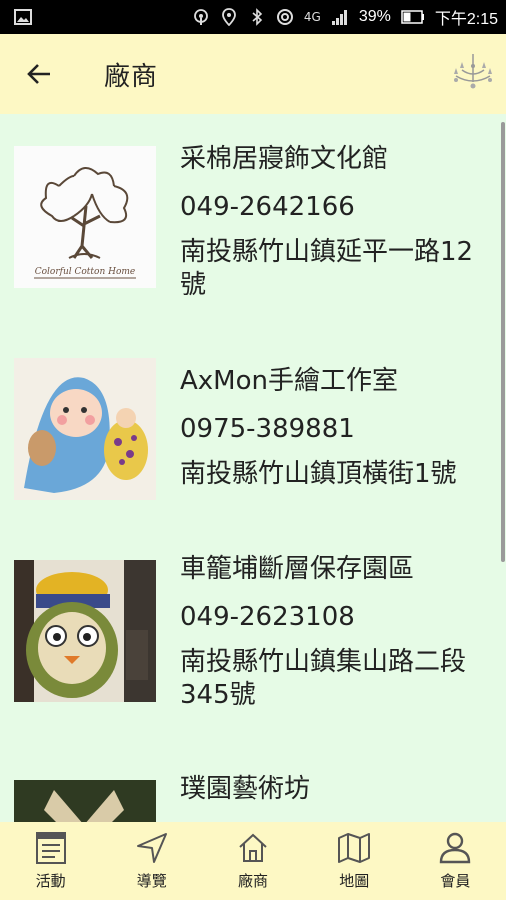 Image resolution: width=506 pixels, height=900 pixels. What do you see at coordinates (253, 881) in the screenshot?
I see `tab-label: 廠商` at bounding box center [253, 881].